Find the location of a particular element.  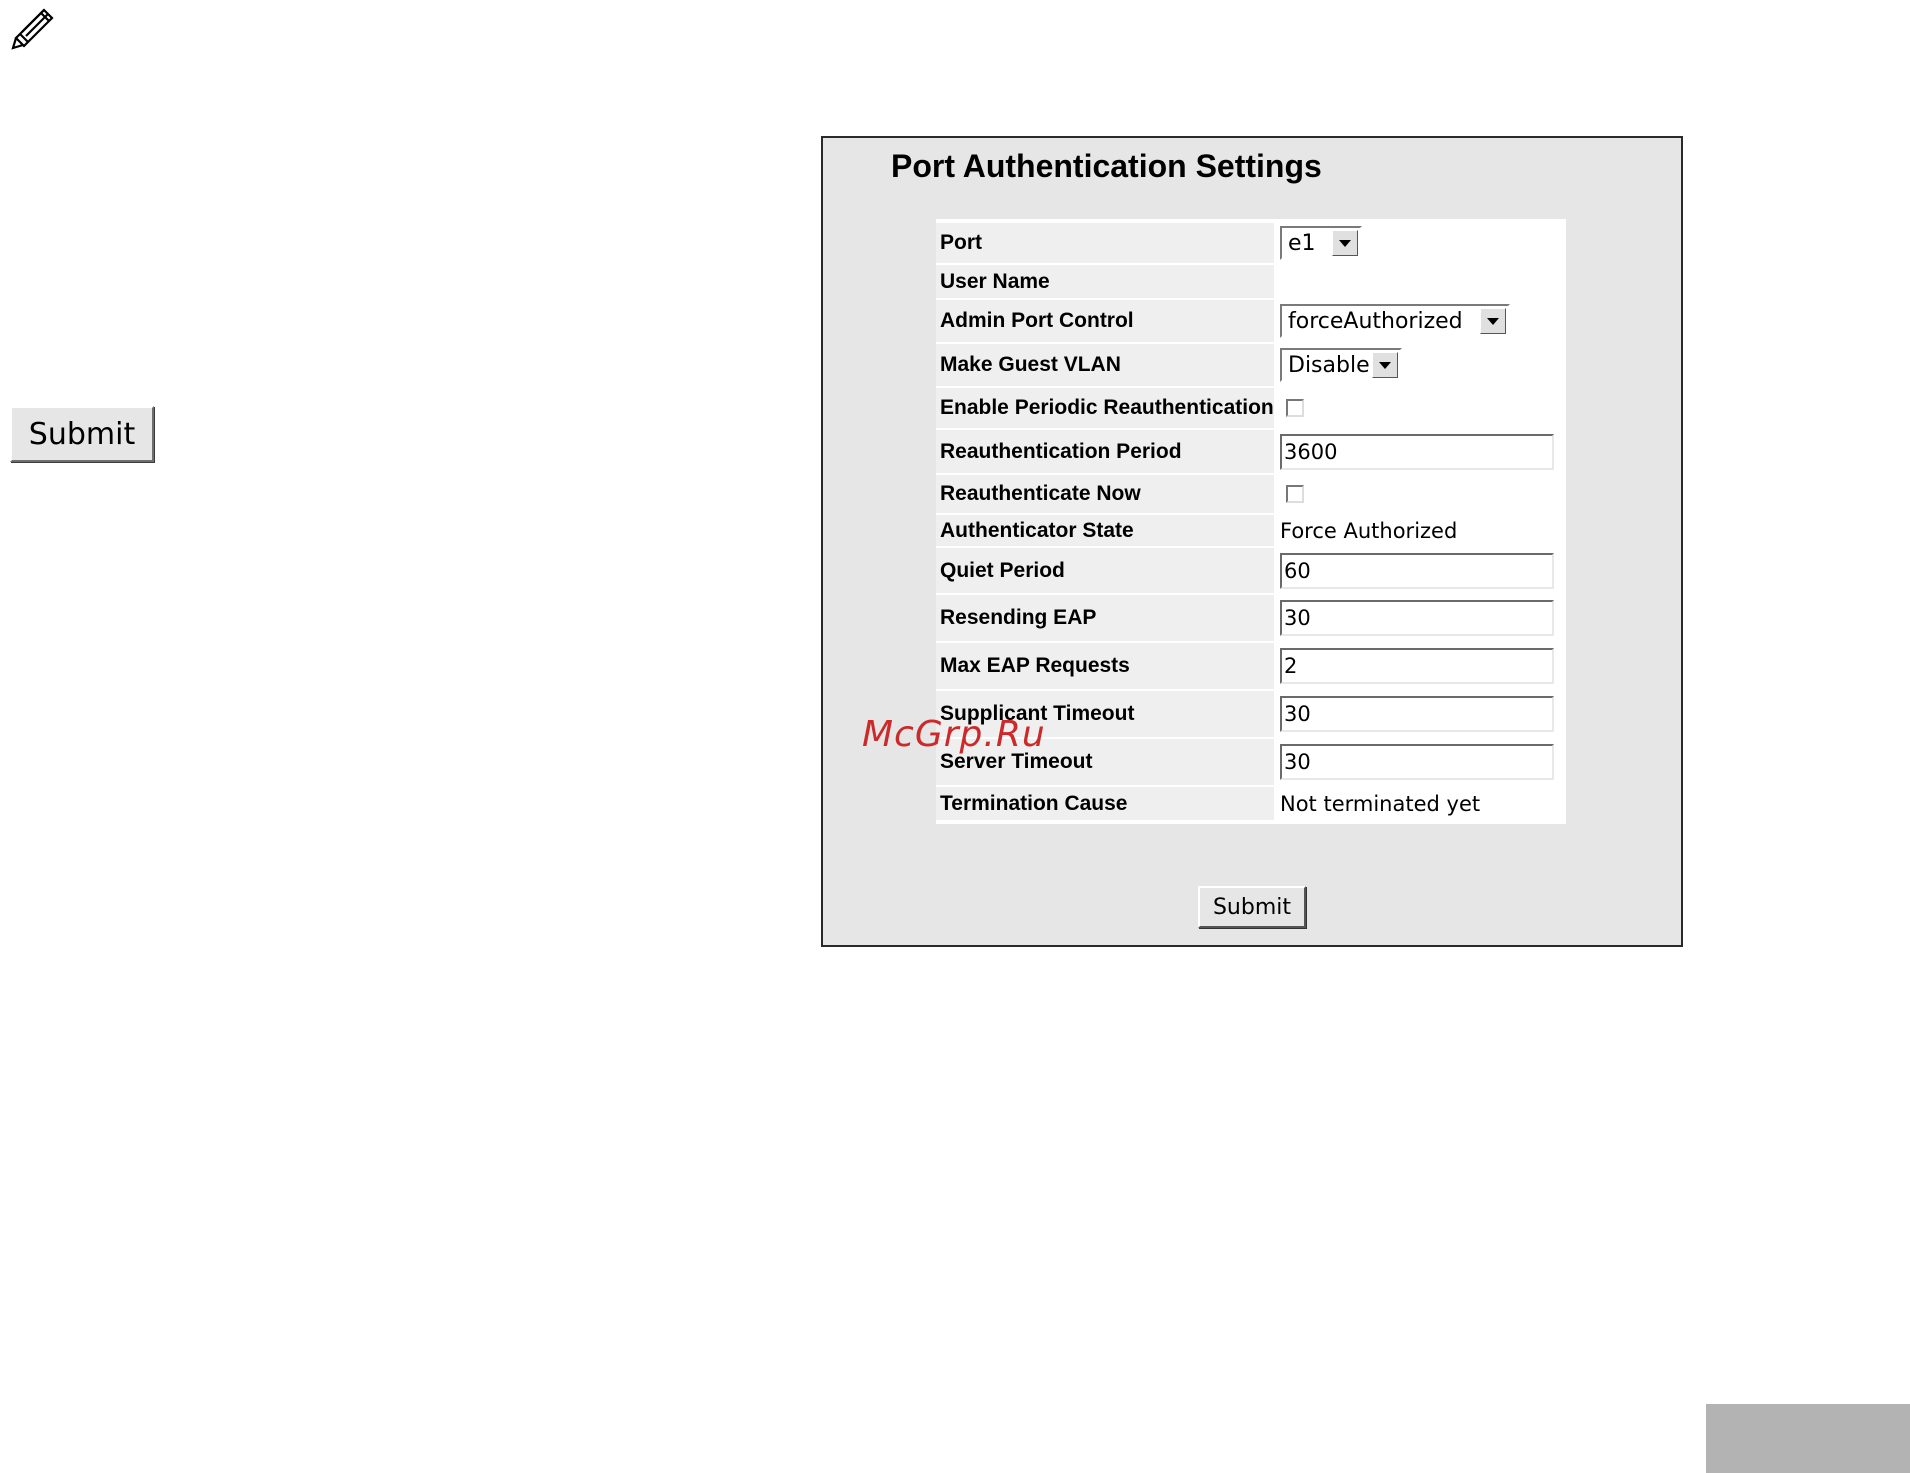

port-select-value: e1 is located at coordinates (1302, 243).